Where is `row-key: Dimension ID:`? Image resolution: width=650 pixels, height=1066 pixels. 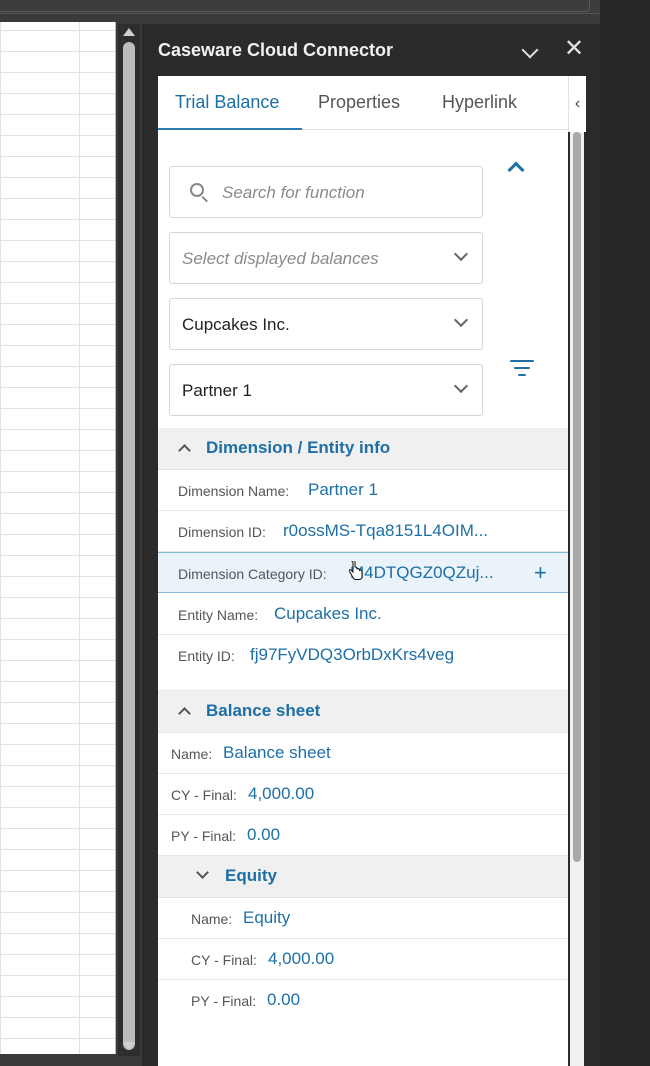 row-key: Dimension ID: is located at coordinates (222, 532).